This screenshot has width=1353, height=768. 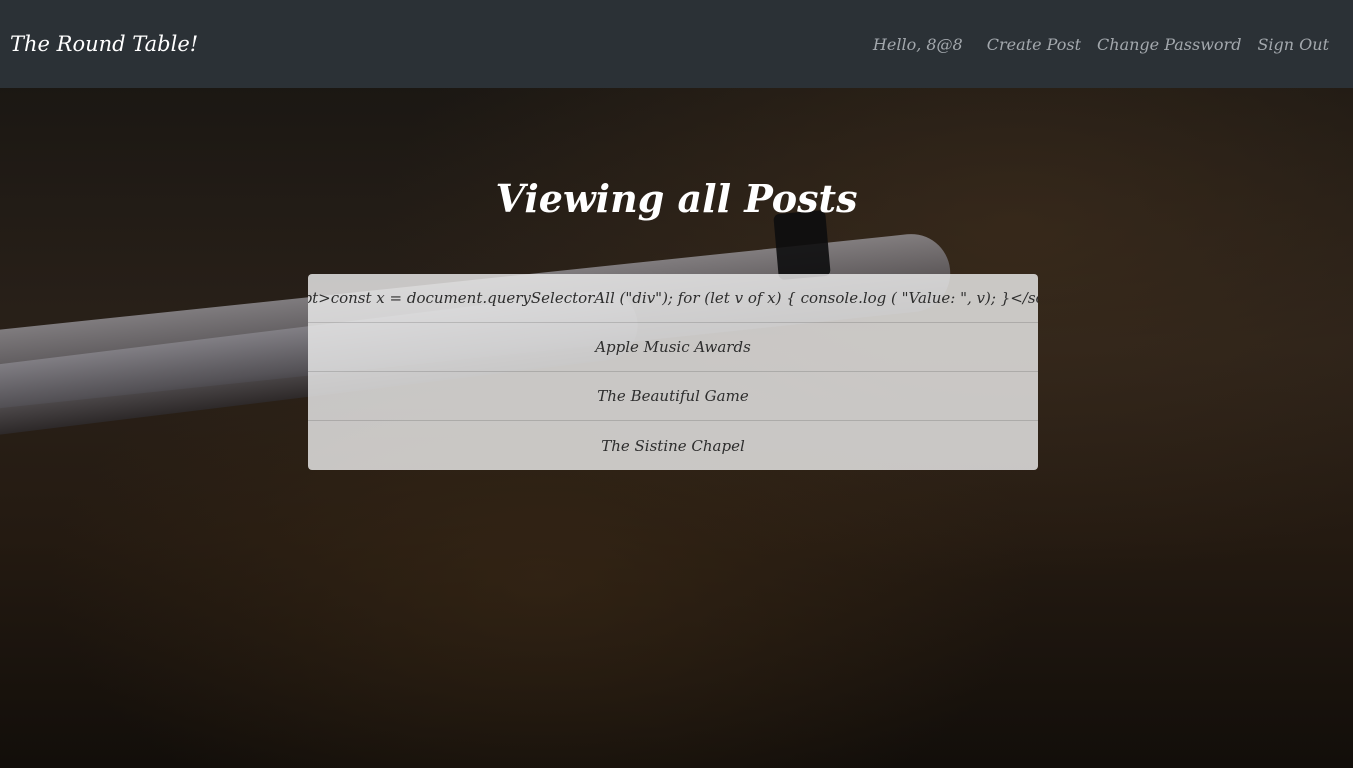 I want to click on create-post-link: Create Post, so click(x=1034, y=44).